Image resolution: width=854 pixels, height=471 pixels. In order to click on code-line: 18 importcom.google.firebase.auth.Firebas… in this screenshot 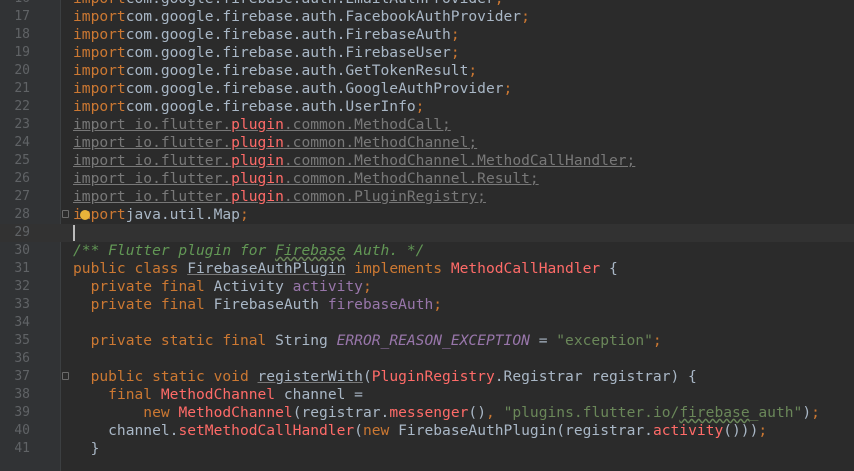, I will do `click(427, 35)`.